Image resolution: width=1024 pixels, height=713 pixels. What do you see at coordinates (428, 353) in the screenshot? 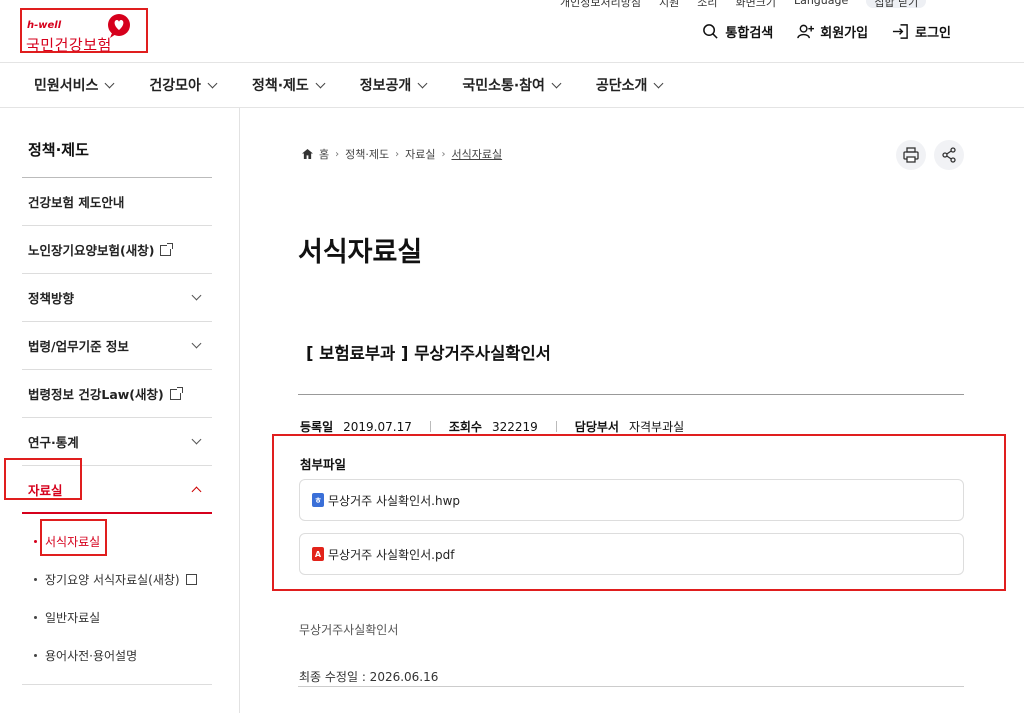
I see `document-title: [ 보험료부과 ] 무상거주사실확인서` at bounding box center [428, 353].